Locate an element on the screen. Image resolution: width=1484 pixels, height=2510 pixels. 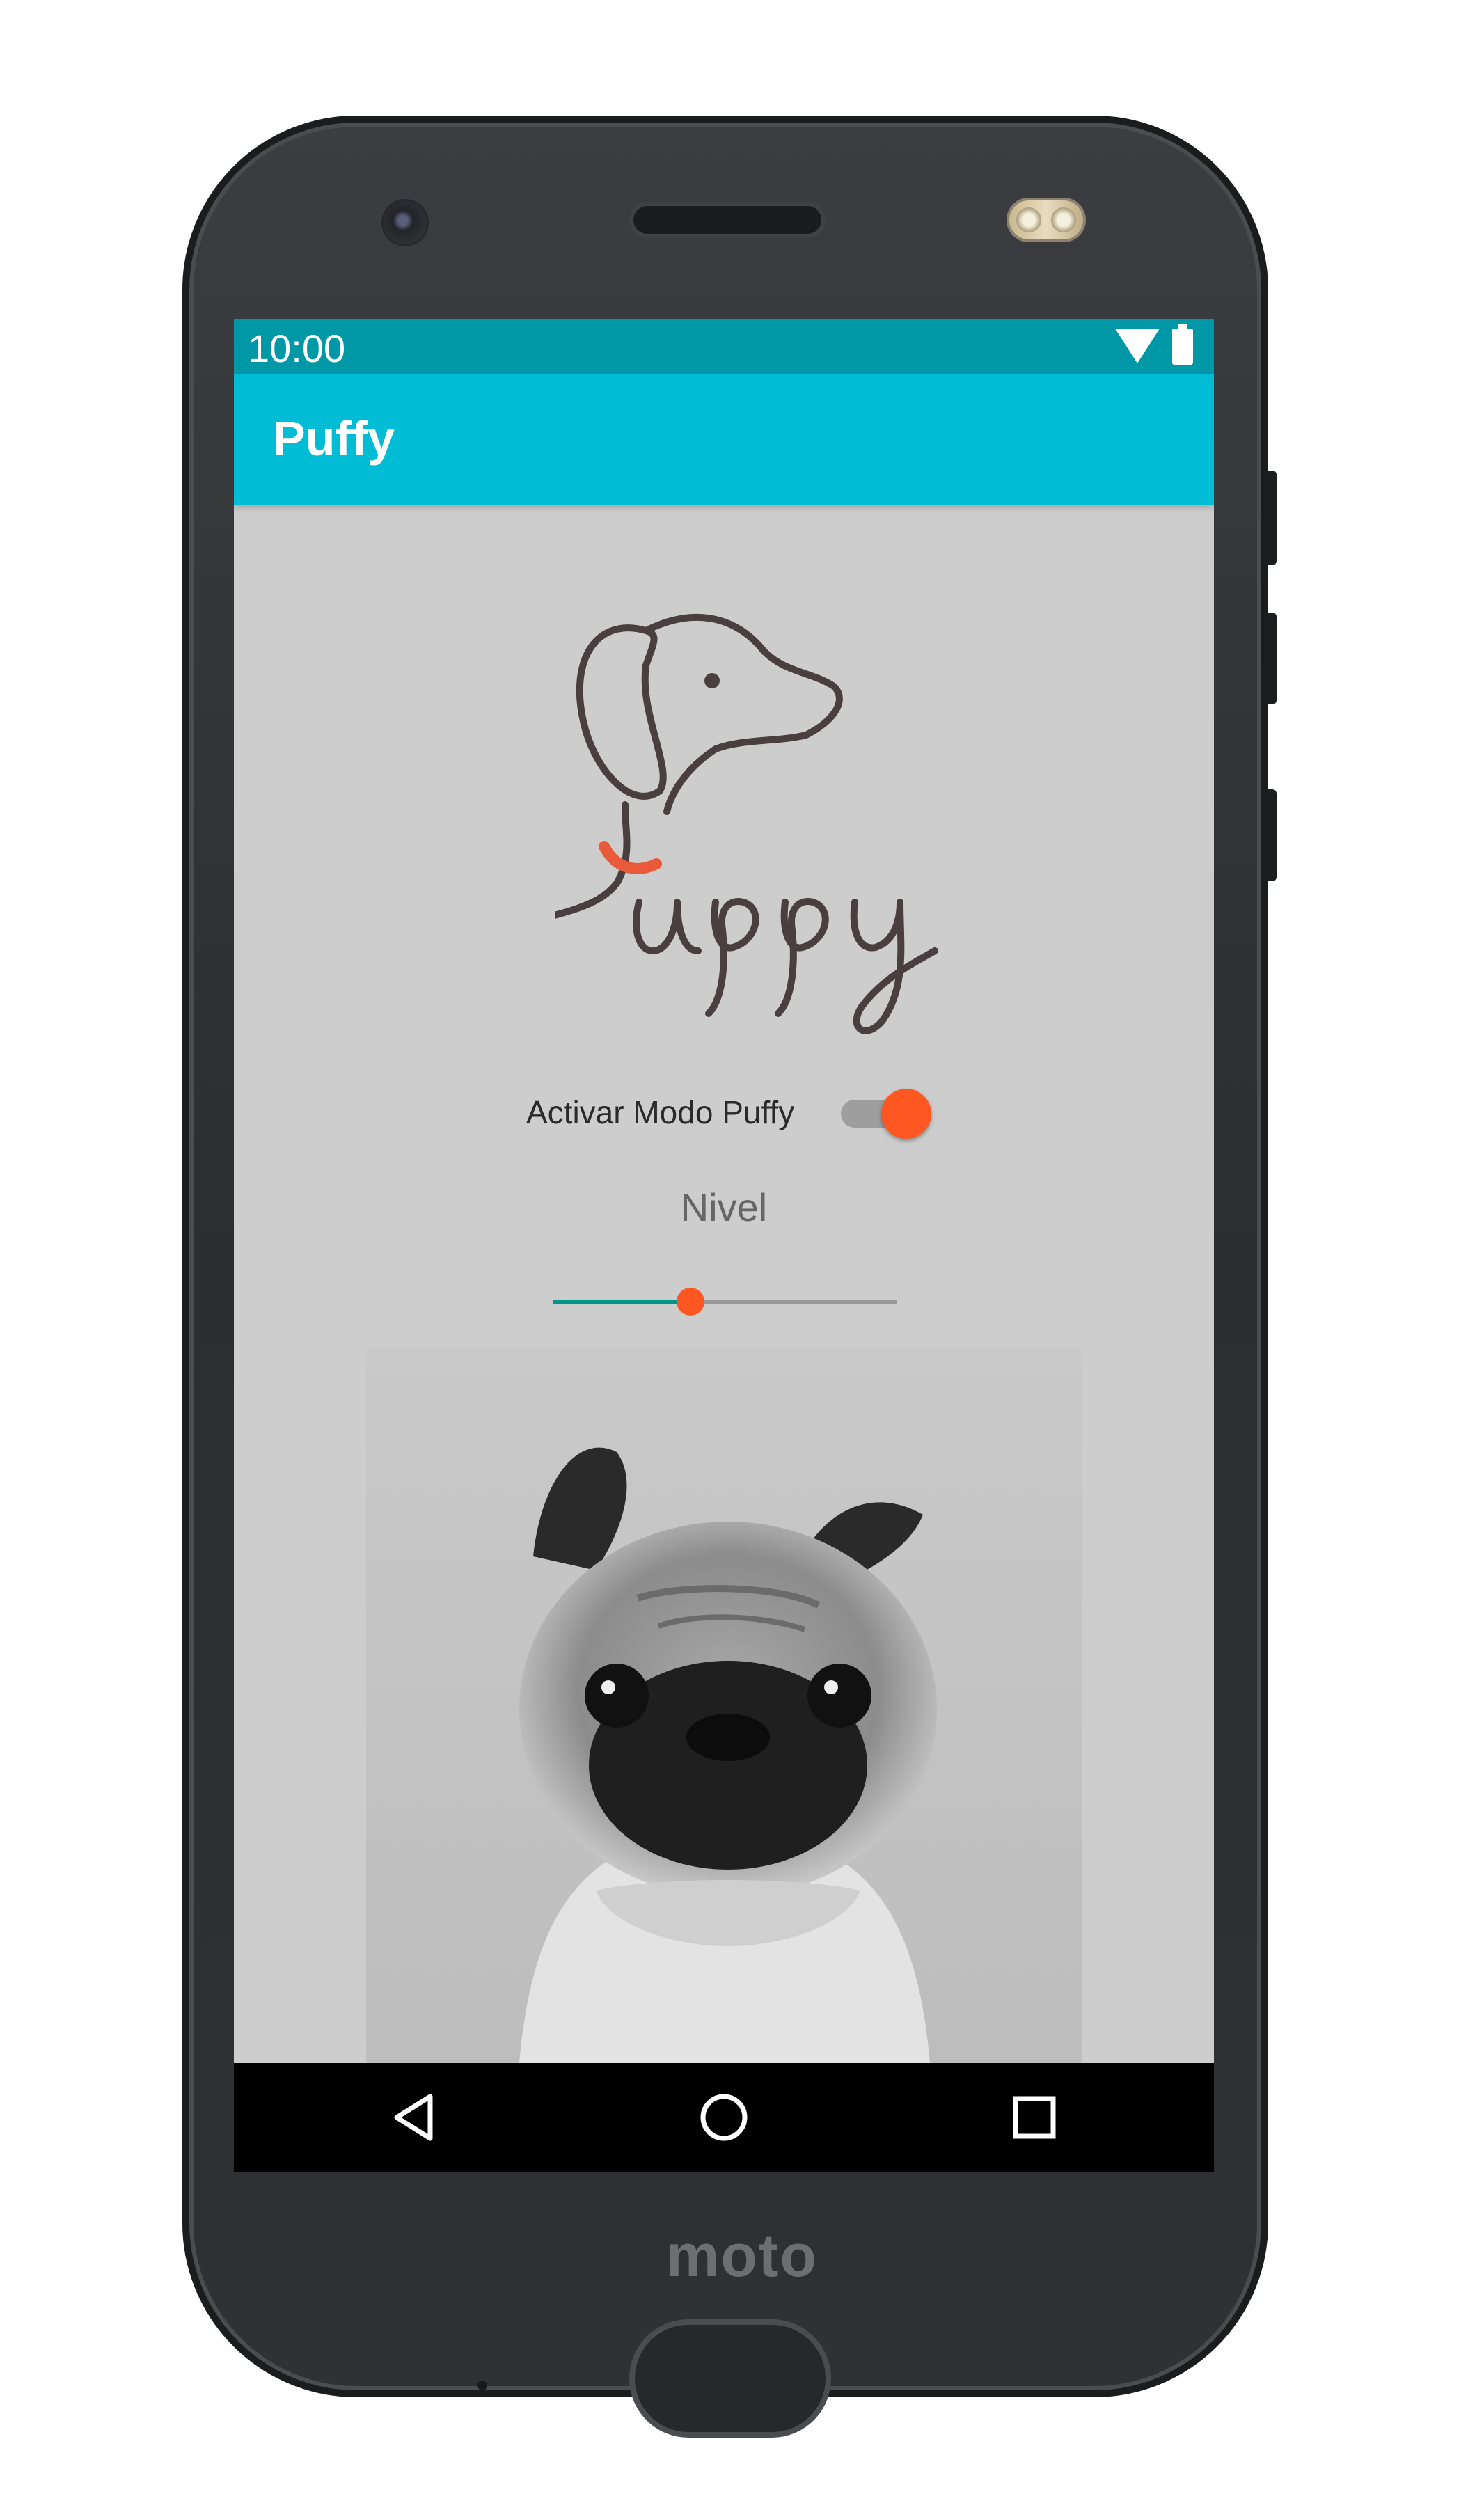
pug-photo is located at coordinates (724, 1706).